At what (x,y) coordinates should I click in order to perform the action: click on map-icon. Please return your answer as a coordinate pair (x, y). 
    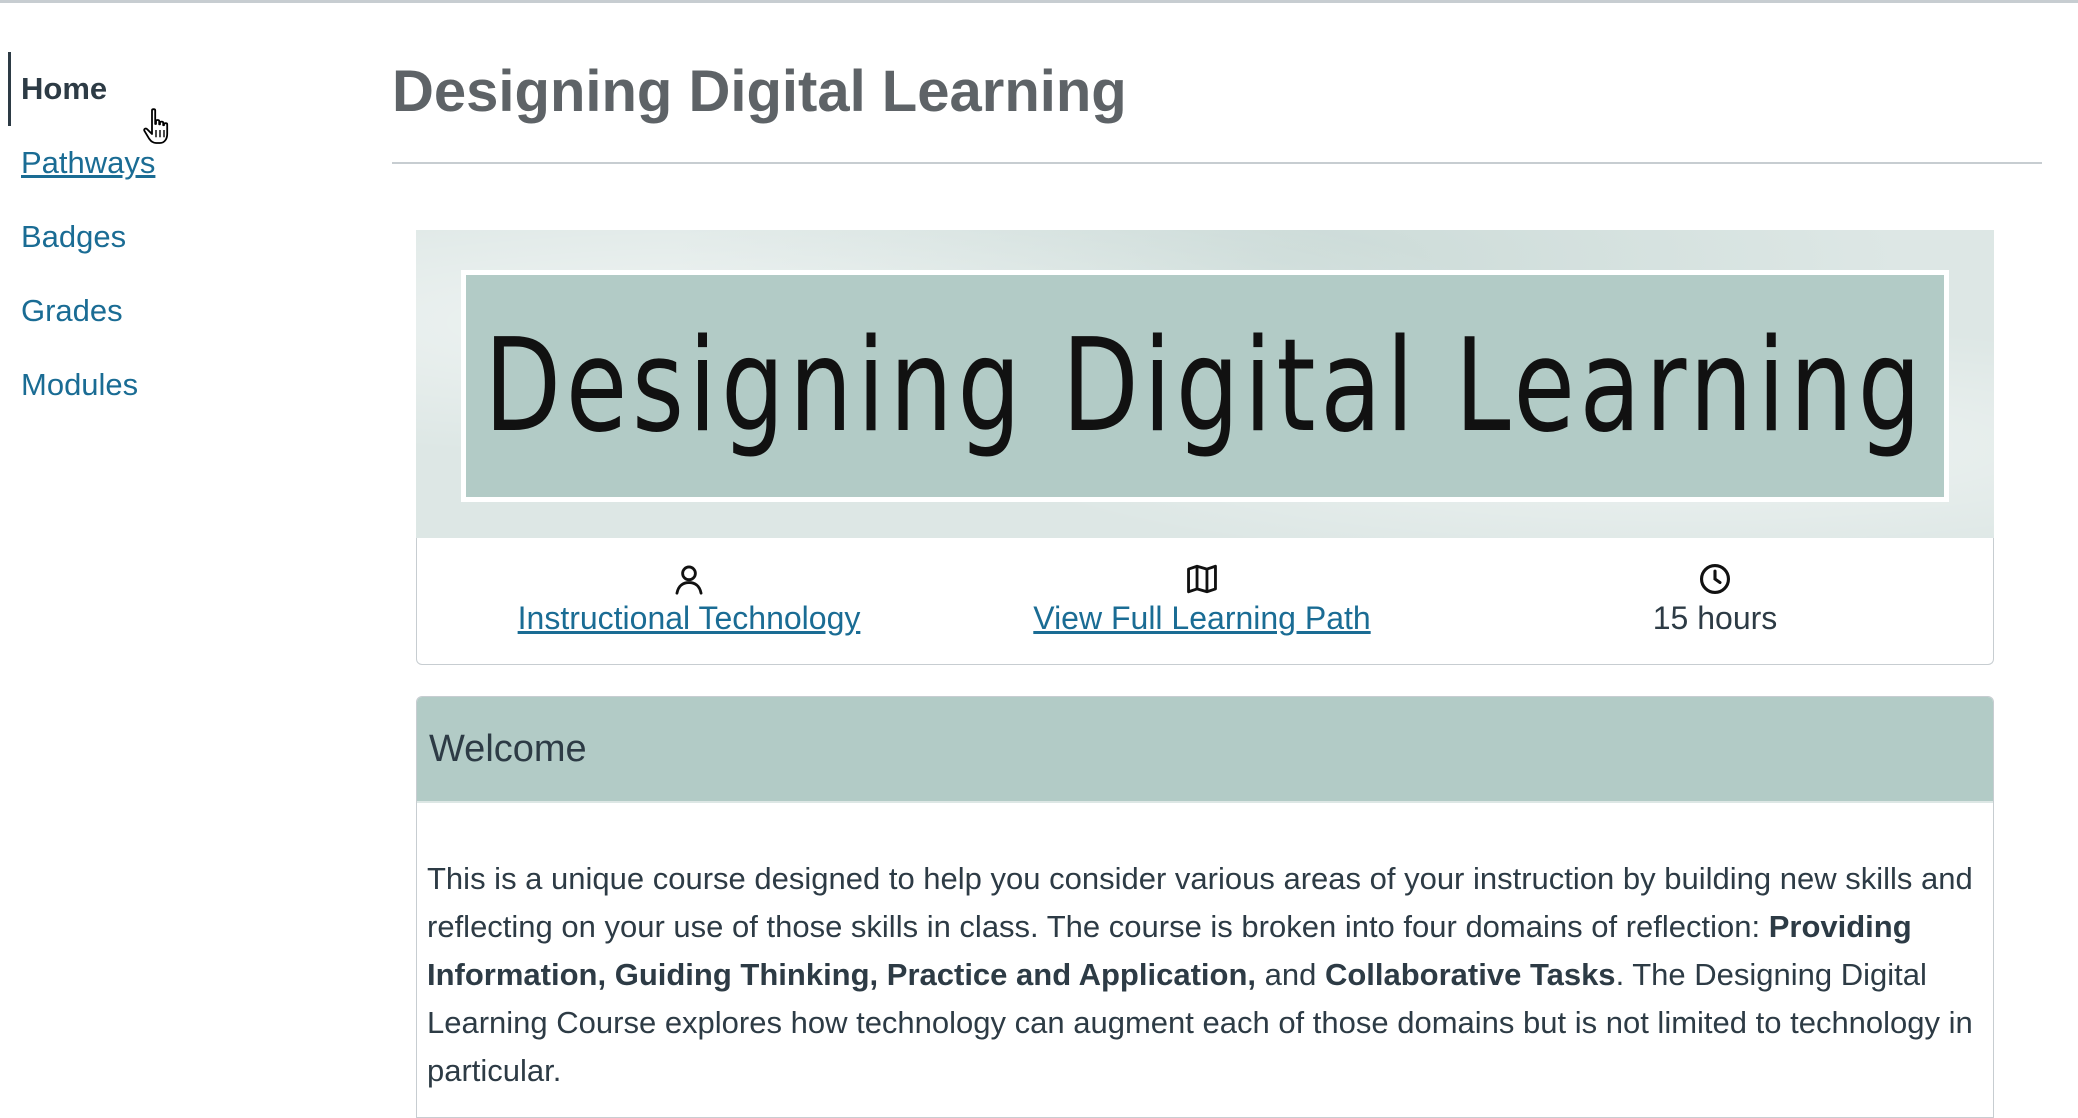
    Looking at the image, I should click on (1202, 579).